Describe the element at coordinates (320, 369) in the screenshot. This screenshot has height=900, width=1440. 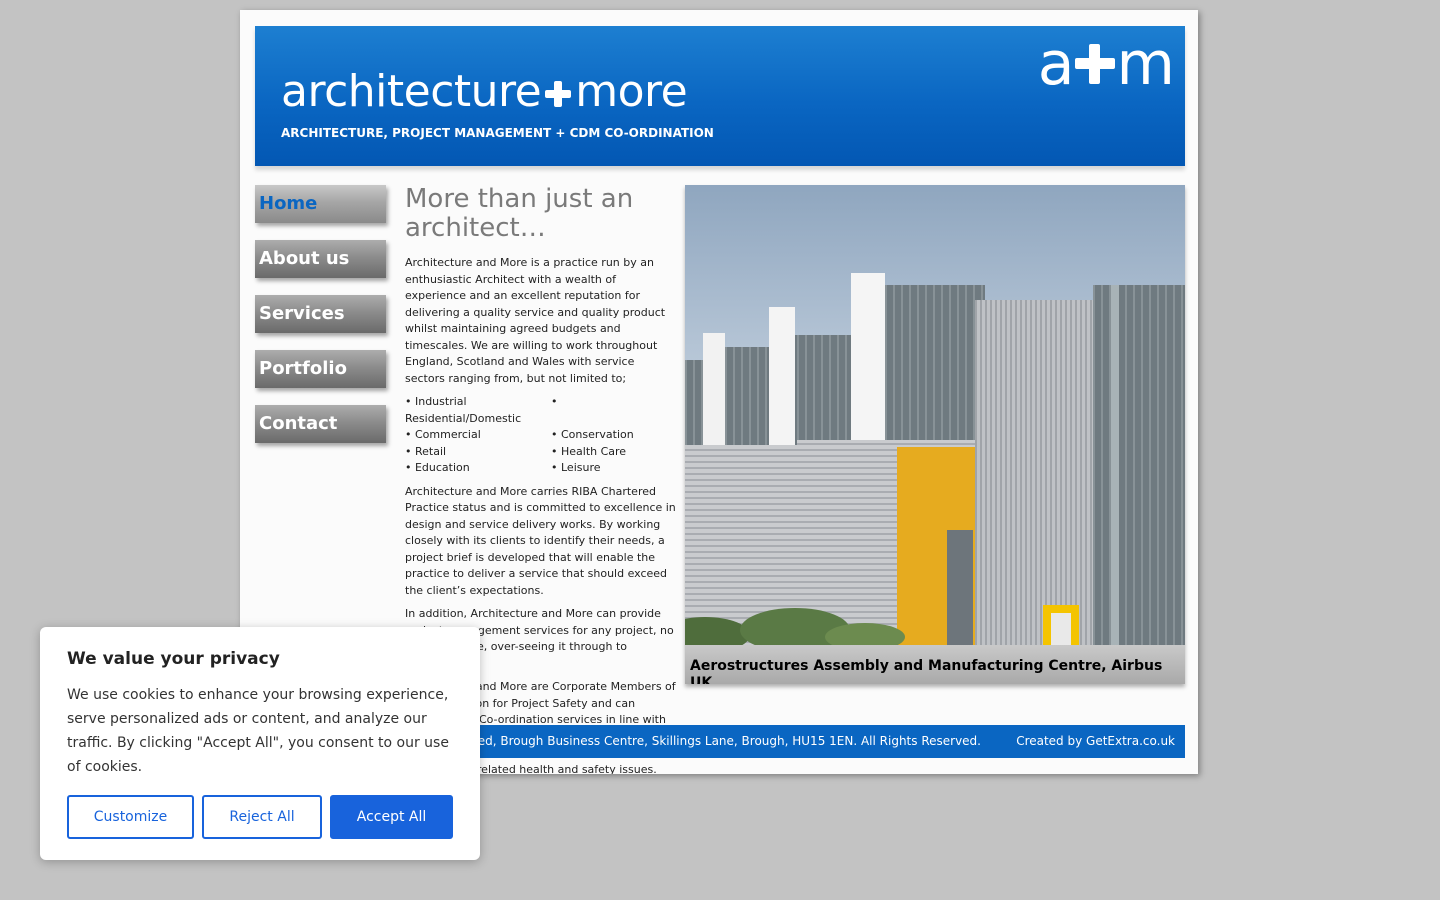
I see `nav-portfolio: Portfolio` at that location.